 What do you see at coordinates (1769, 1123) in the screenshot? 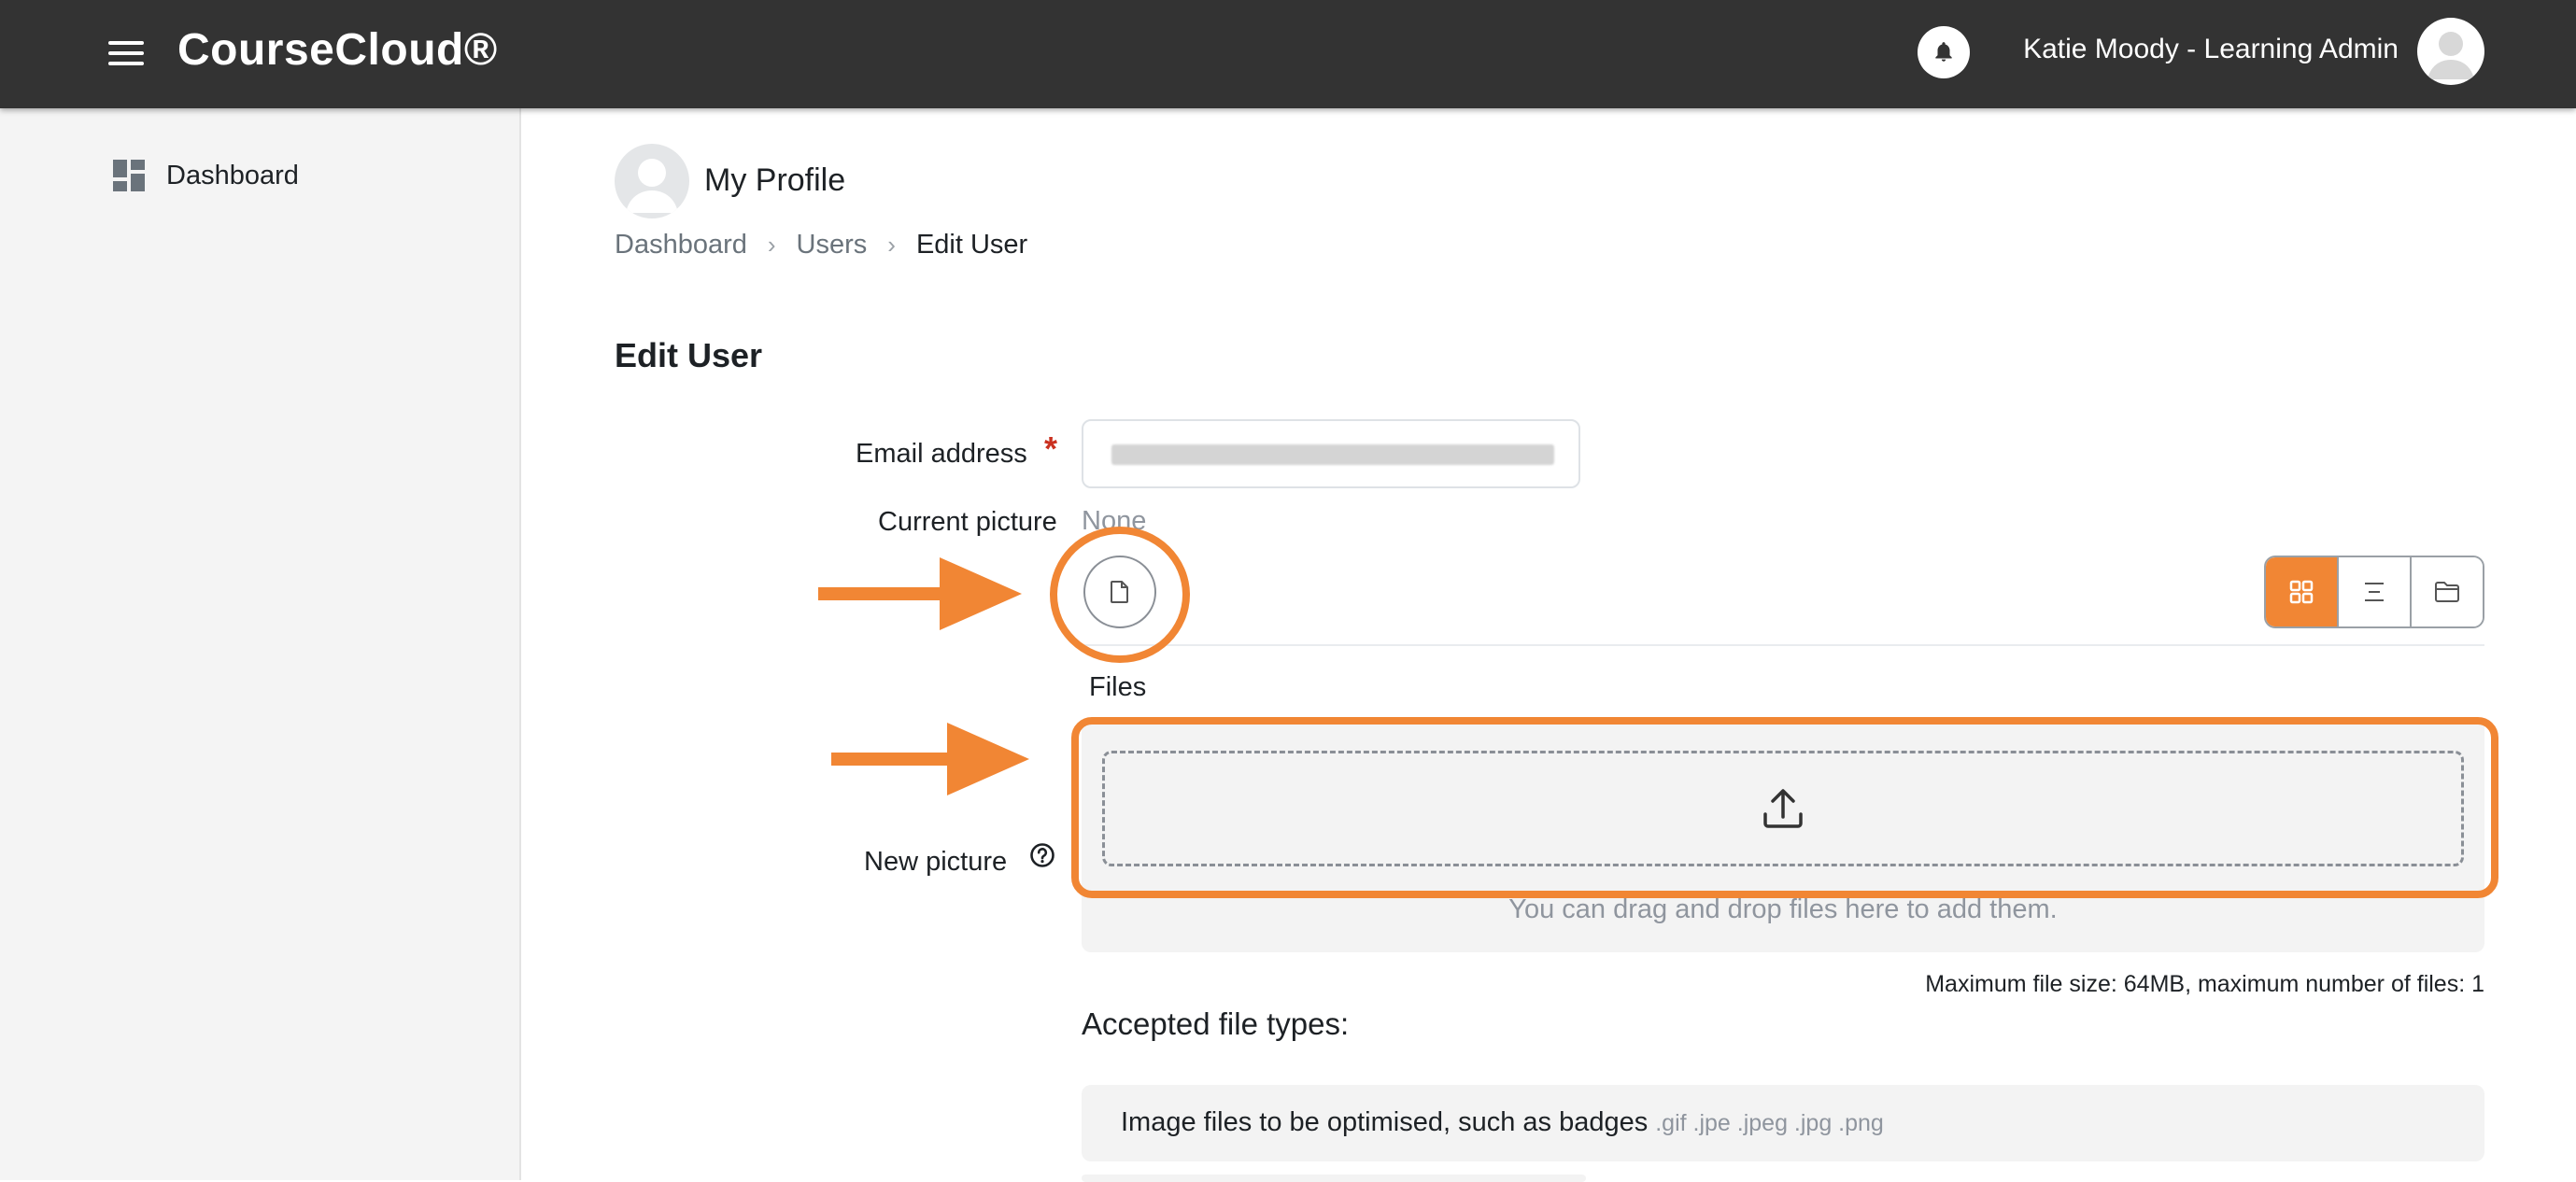
I see `accepted-type-extensions: .gif .jpe .jpeg .jpg .png` at bounding box center [1769, 1123].